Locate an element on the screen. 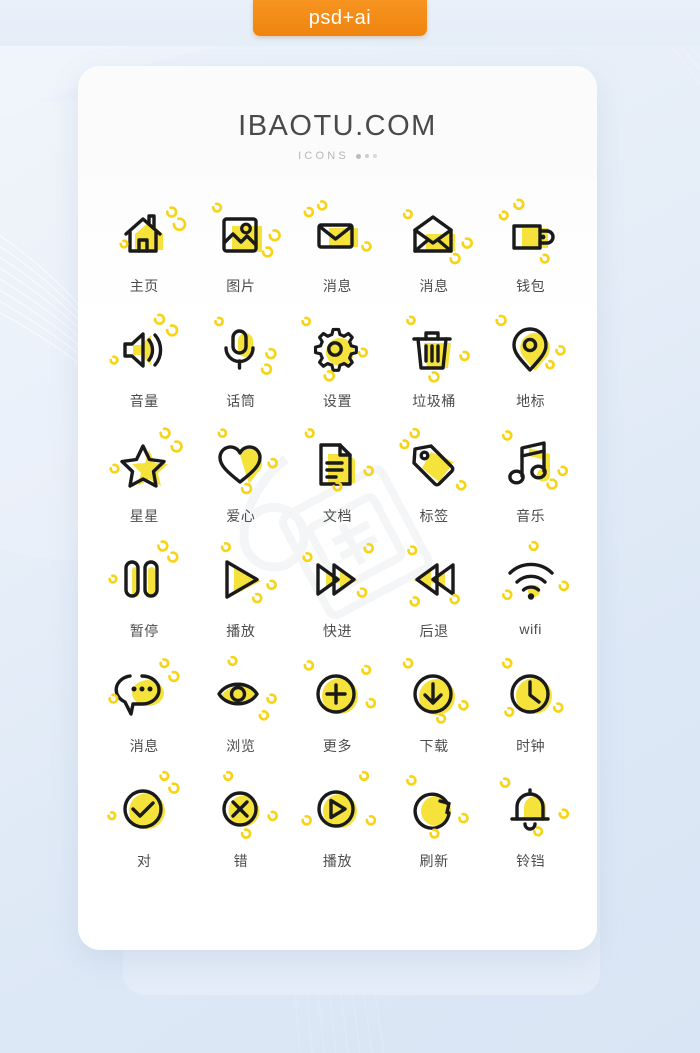 This screenshot has width=700, height=1053. icon-label: 地标 is located at coordinates (531, 401).